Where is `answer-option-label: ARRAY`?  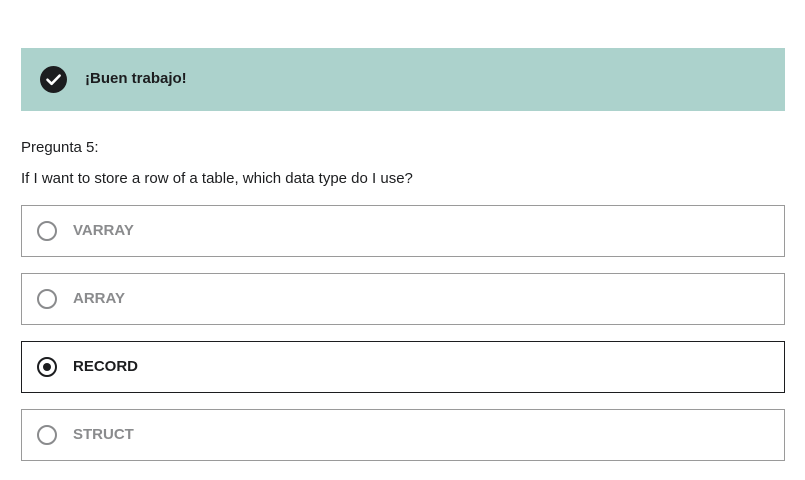 answer-option-label: ARRAY is located at coordinates (99, 298).